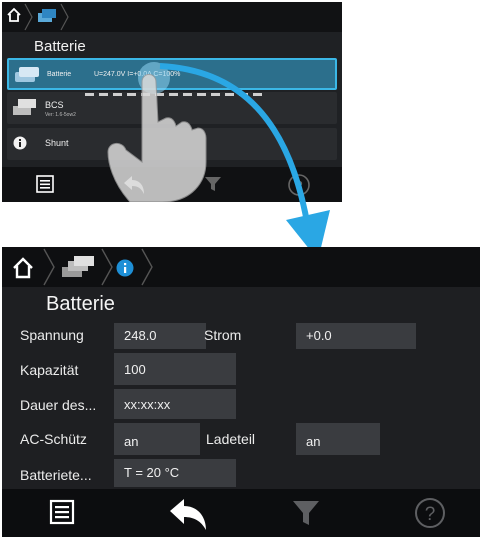 This screenshot has width=482, height=537. I want to click on strom-field: +0.0, so click(356, 336).